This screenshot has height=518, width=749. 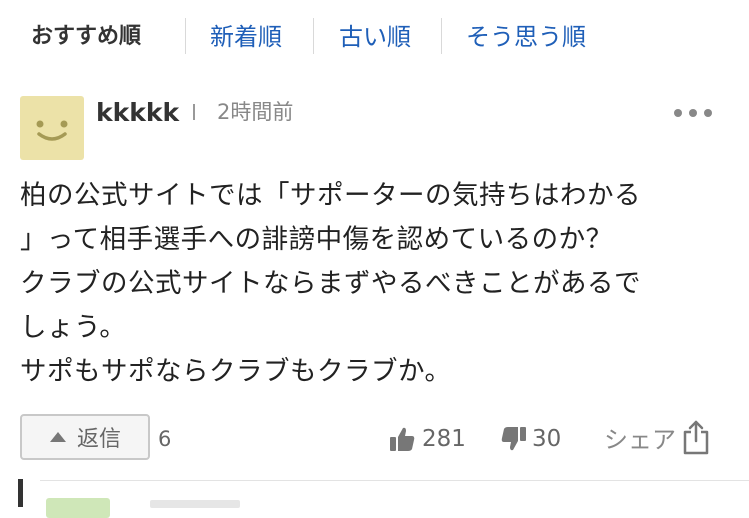 I want to click on meta-divider, so click(x=194, y=112).